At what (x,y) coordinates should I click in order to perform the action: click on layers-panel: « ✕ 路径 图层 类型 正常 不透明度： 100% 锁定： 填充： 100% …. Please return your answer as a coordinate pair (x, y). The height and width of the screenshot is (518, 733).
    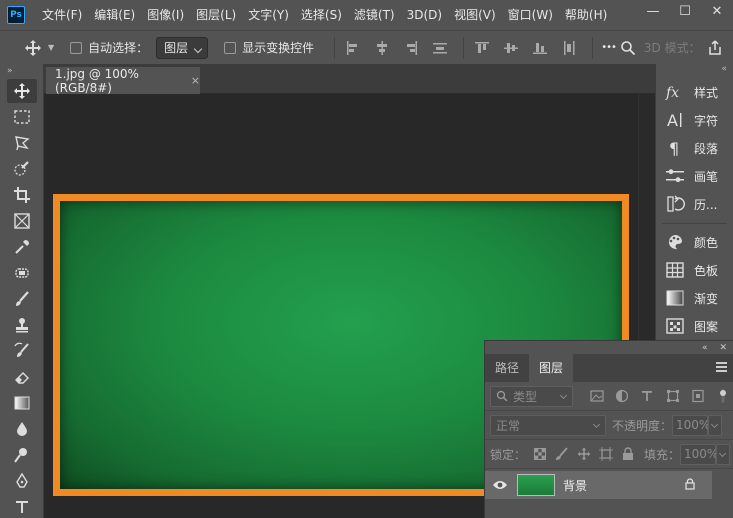
    Looking at the image, I should click on (608, 429).